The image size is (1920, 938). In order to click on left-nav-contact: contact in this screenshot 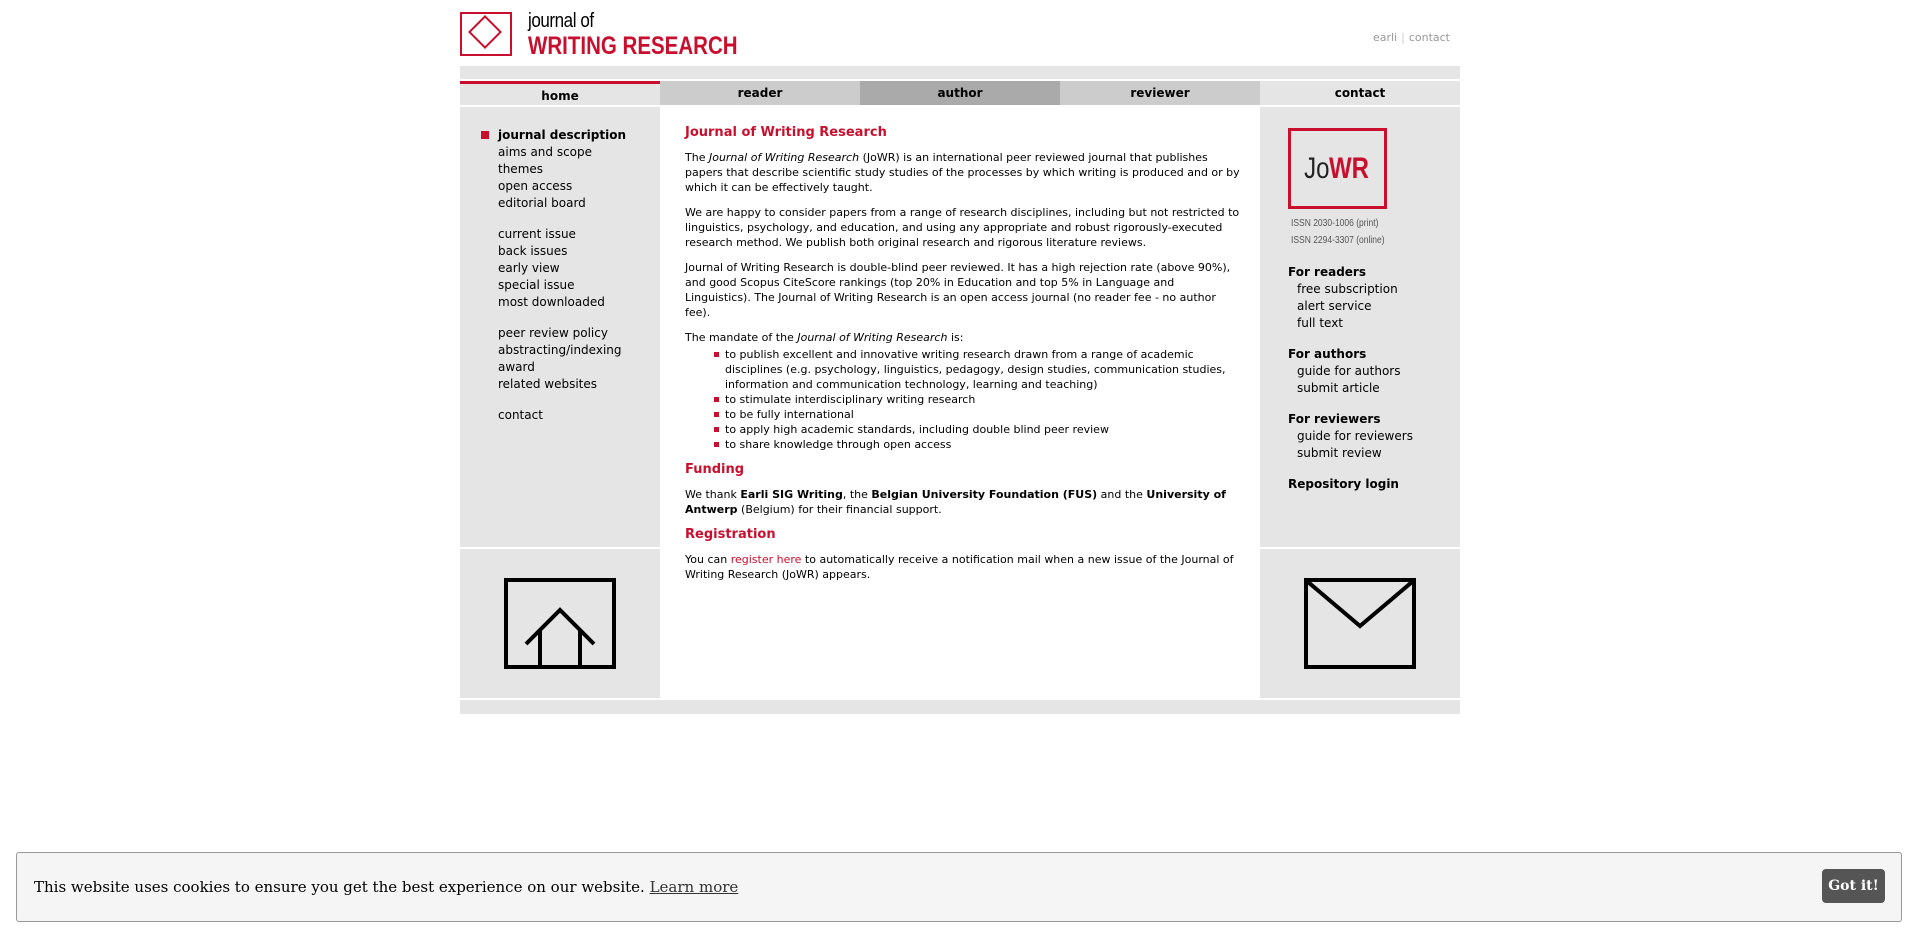, I will do `click(562, 415)`.